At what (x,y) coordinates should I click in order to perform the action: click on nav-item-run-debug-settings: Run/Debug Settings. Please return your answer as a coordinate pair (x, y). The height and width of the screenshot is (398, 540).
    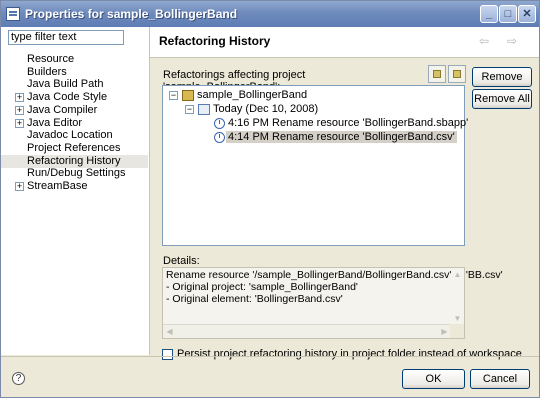
    Looking at the image, I should click on (74, 173).